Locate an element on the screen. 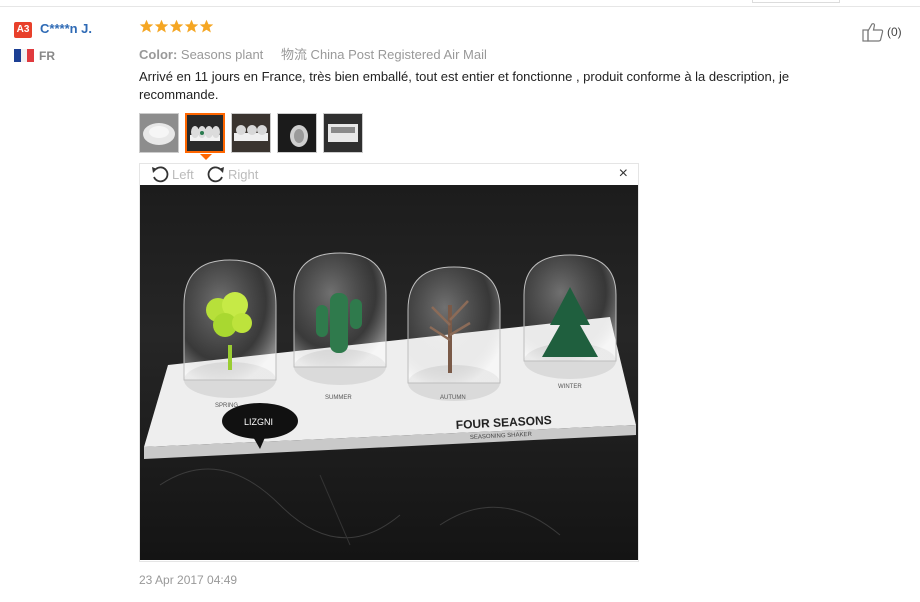 This screenshot has width=920, height=602. helpful-button: (0) is located at coordinates (882, 32).